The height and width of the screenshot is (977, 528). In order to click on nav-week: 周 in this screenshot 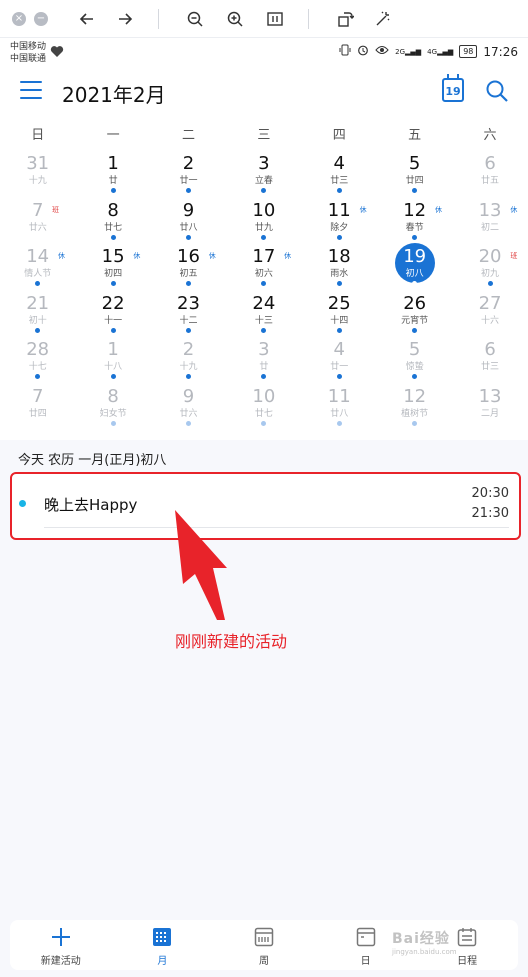, I will do `click(264, 945)`.